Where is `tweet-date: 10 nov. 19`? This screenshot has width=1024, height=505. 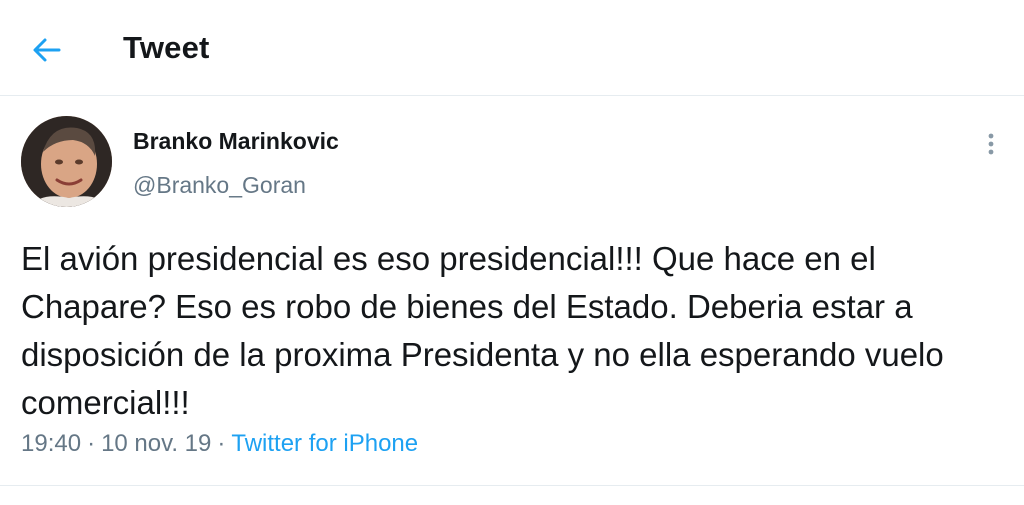 tweet-date: 10 nov. 19 is located at coordinates (156, 443).